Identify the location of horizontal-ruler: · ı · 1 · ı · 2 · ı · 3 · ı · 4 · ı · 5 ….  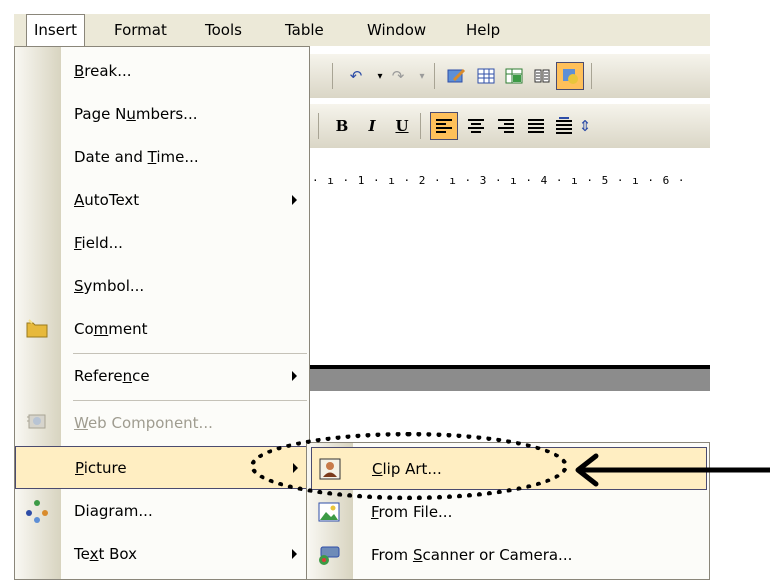
(508, 182).